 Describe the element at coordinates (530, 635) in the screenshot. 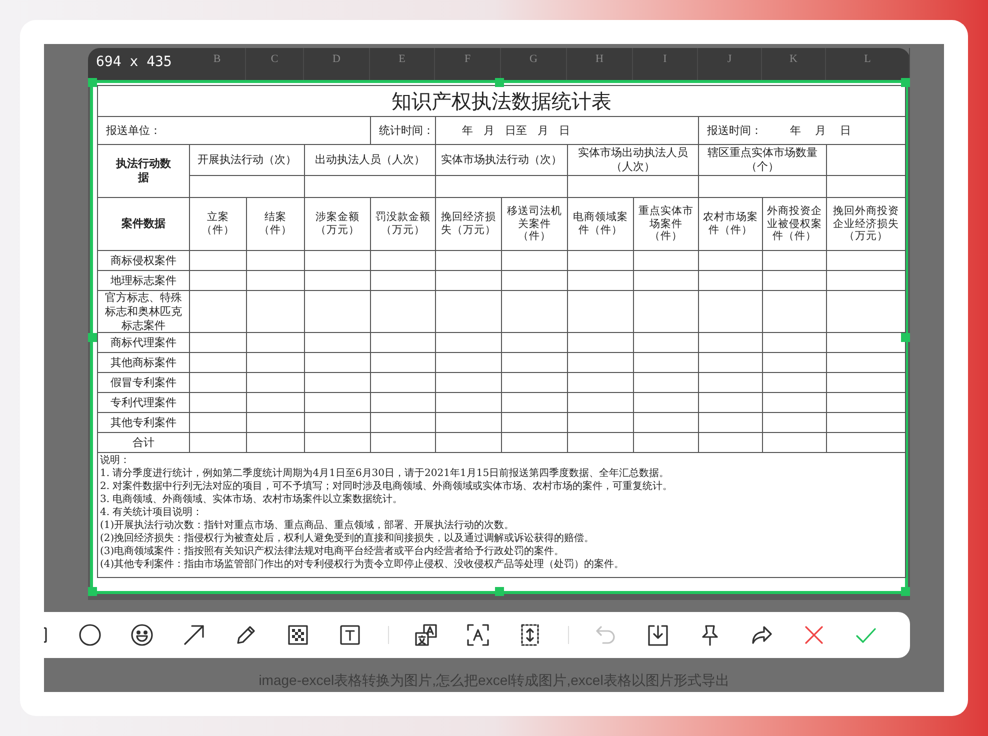

I see `vertical-resize-icon` at that location.